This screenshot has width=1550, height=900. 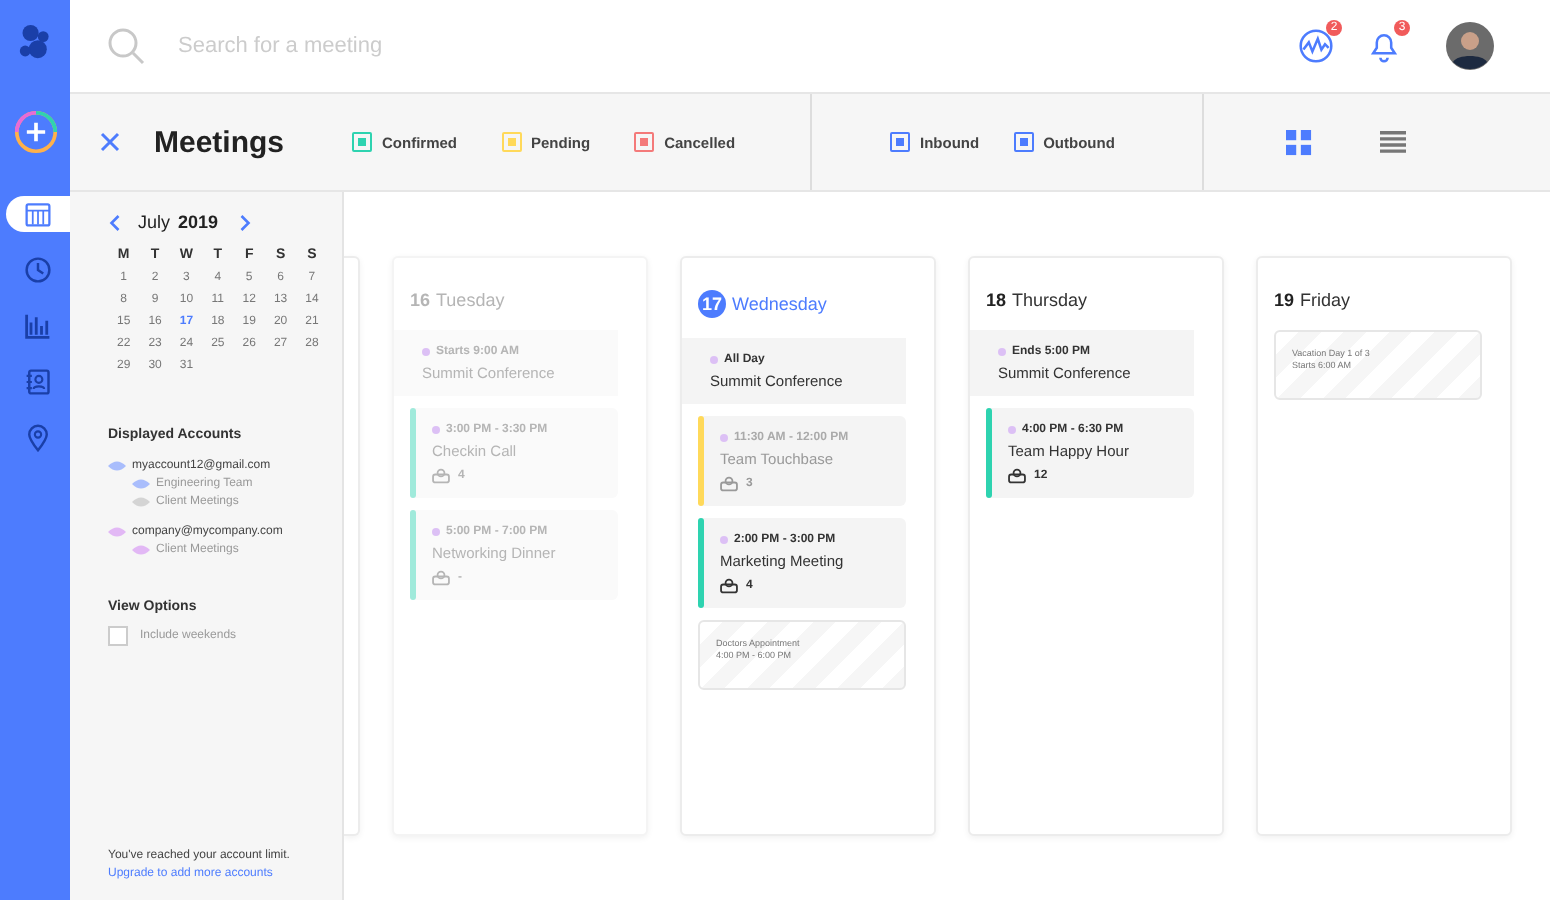 I want to click on checkbox, so click(x=118, y=636).